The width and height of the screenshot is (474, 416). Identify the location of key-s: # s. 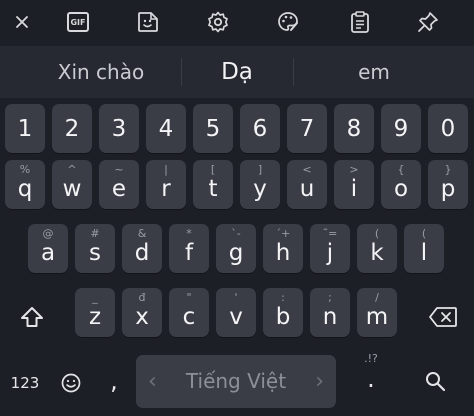
(95, 248).